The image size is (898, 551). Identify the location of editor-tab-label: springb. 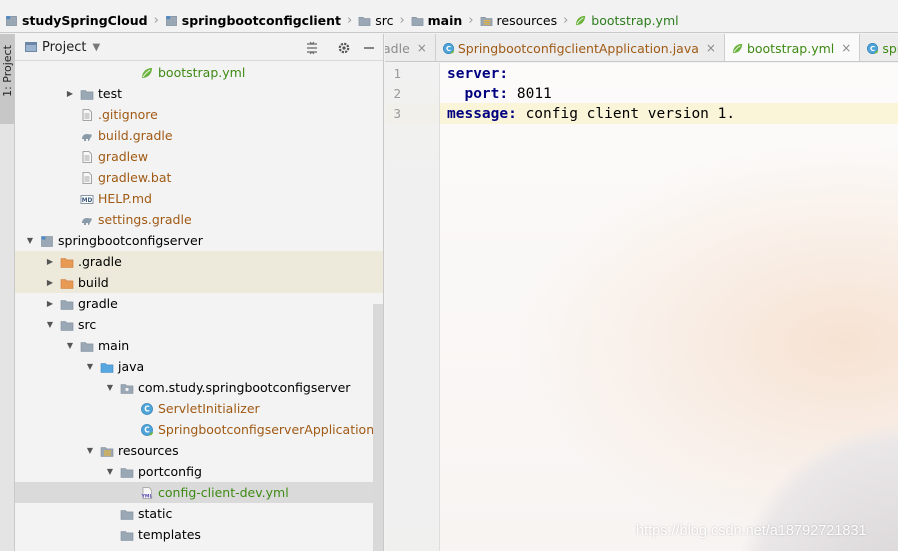
(890, 48).